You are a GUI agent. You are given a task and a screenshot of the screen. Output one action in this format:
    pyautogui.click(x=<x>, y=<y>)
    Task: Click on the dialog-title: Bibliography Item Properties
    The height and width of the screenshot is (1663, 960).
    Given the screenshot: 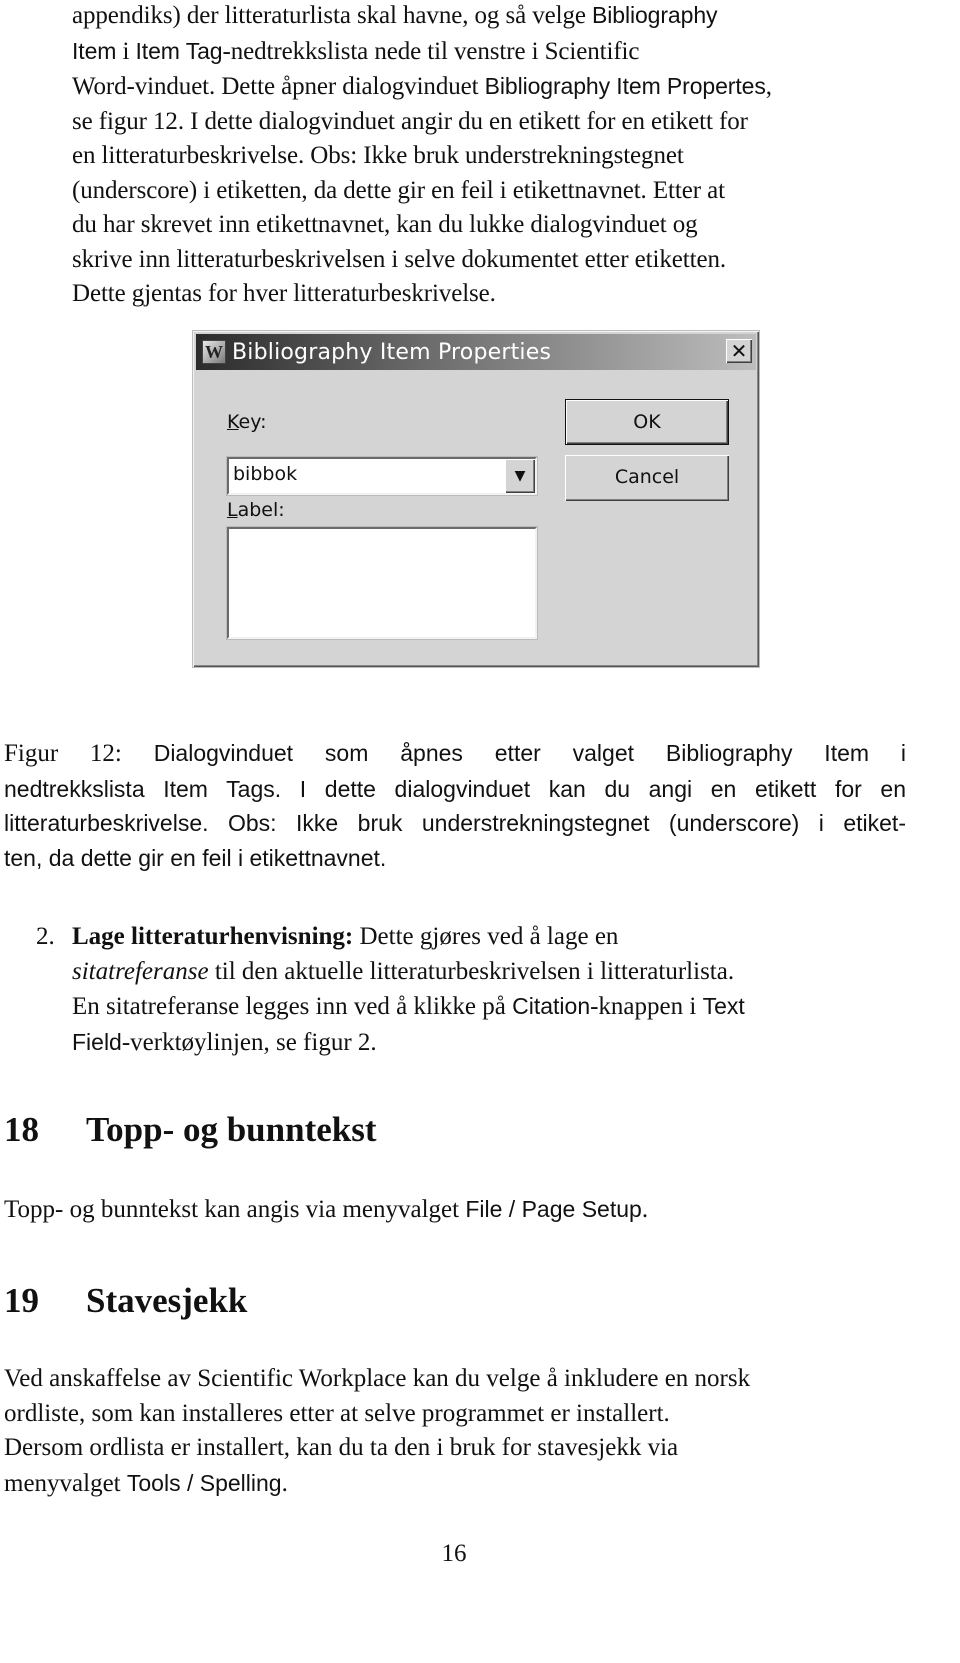 What is the action you would take?
    pyautogui.click(x=392, y=352)
    